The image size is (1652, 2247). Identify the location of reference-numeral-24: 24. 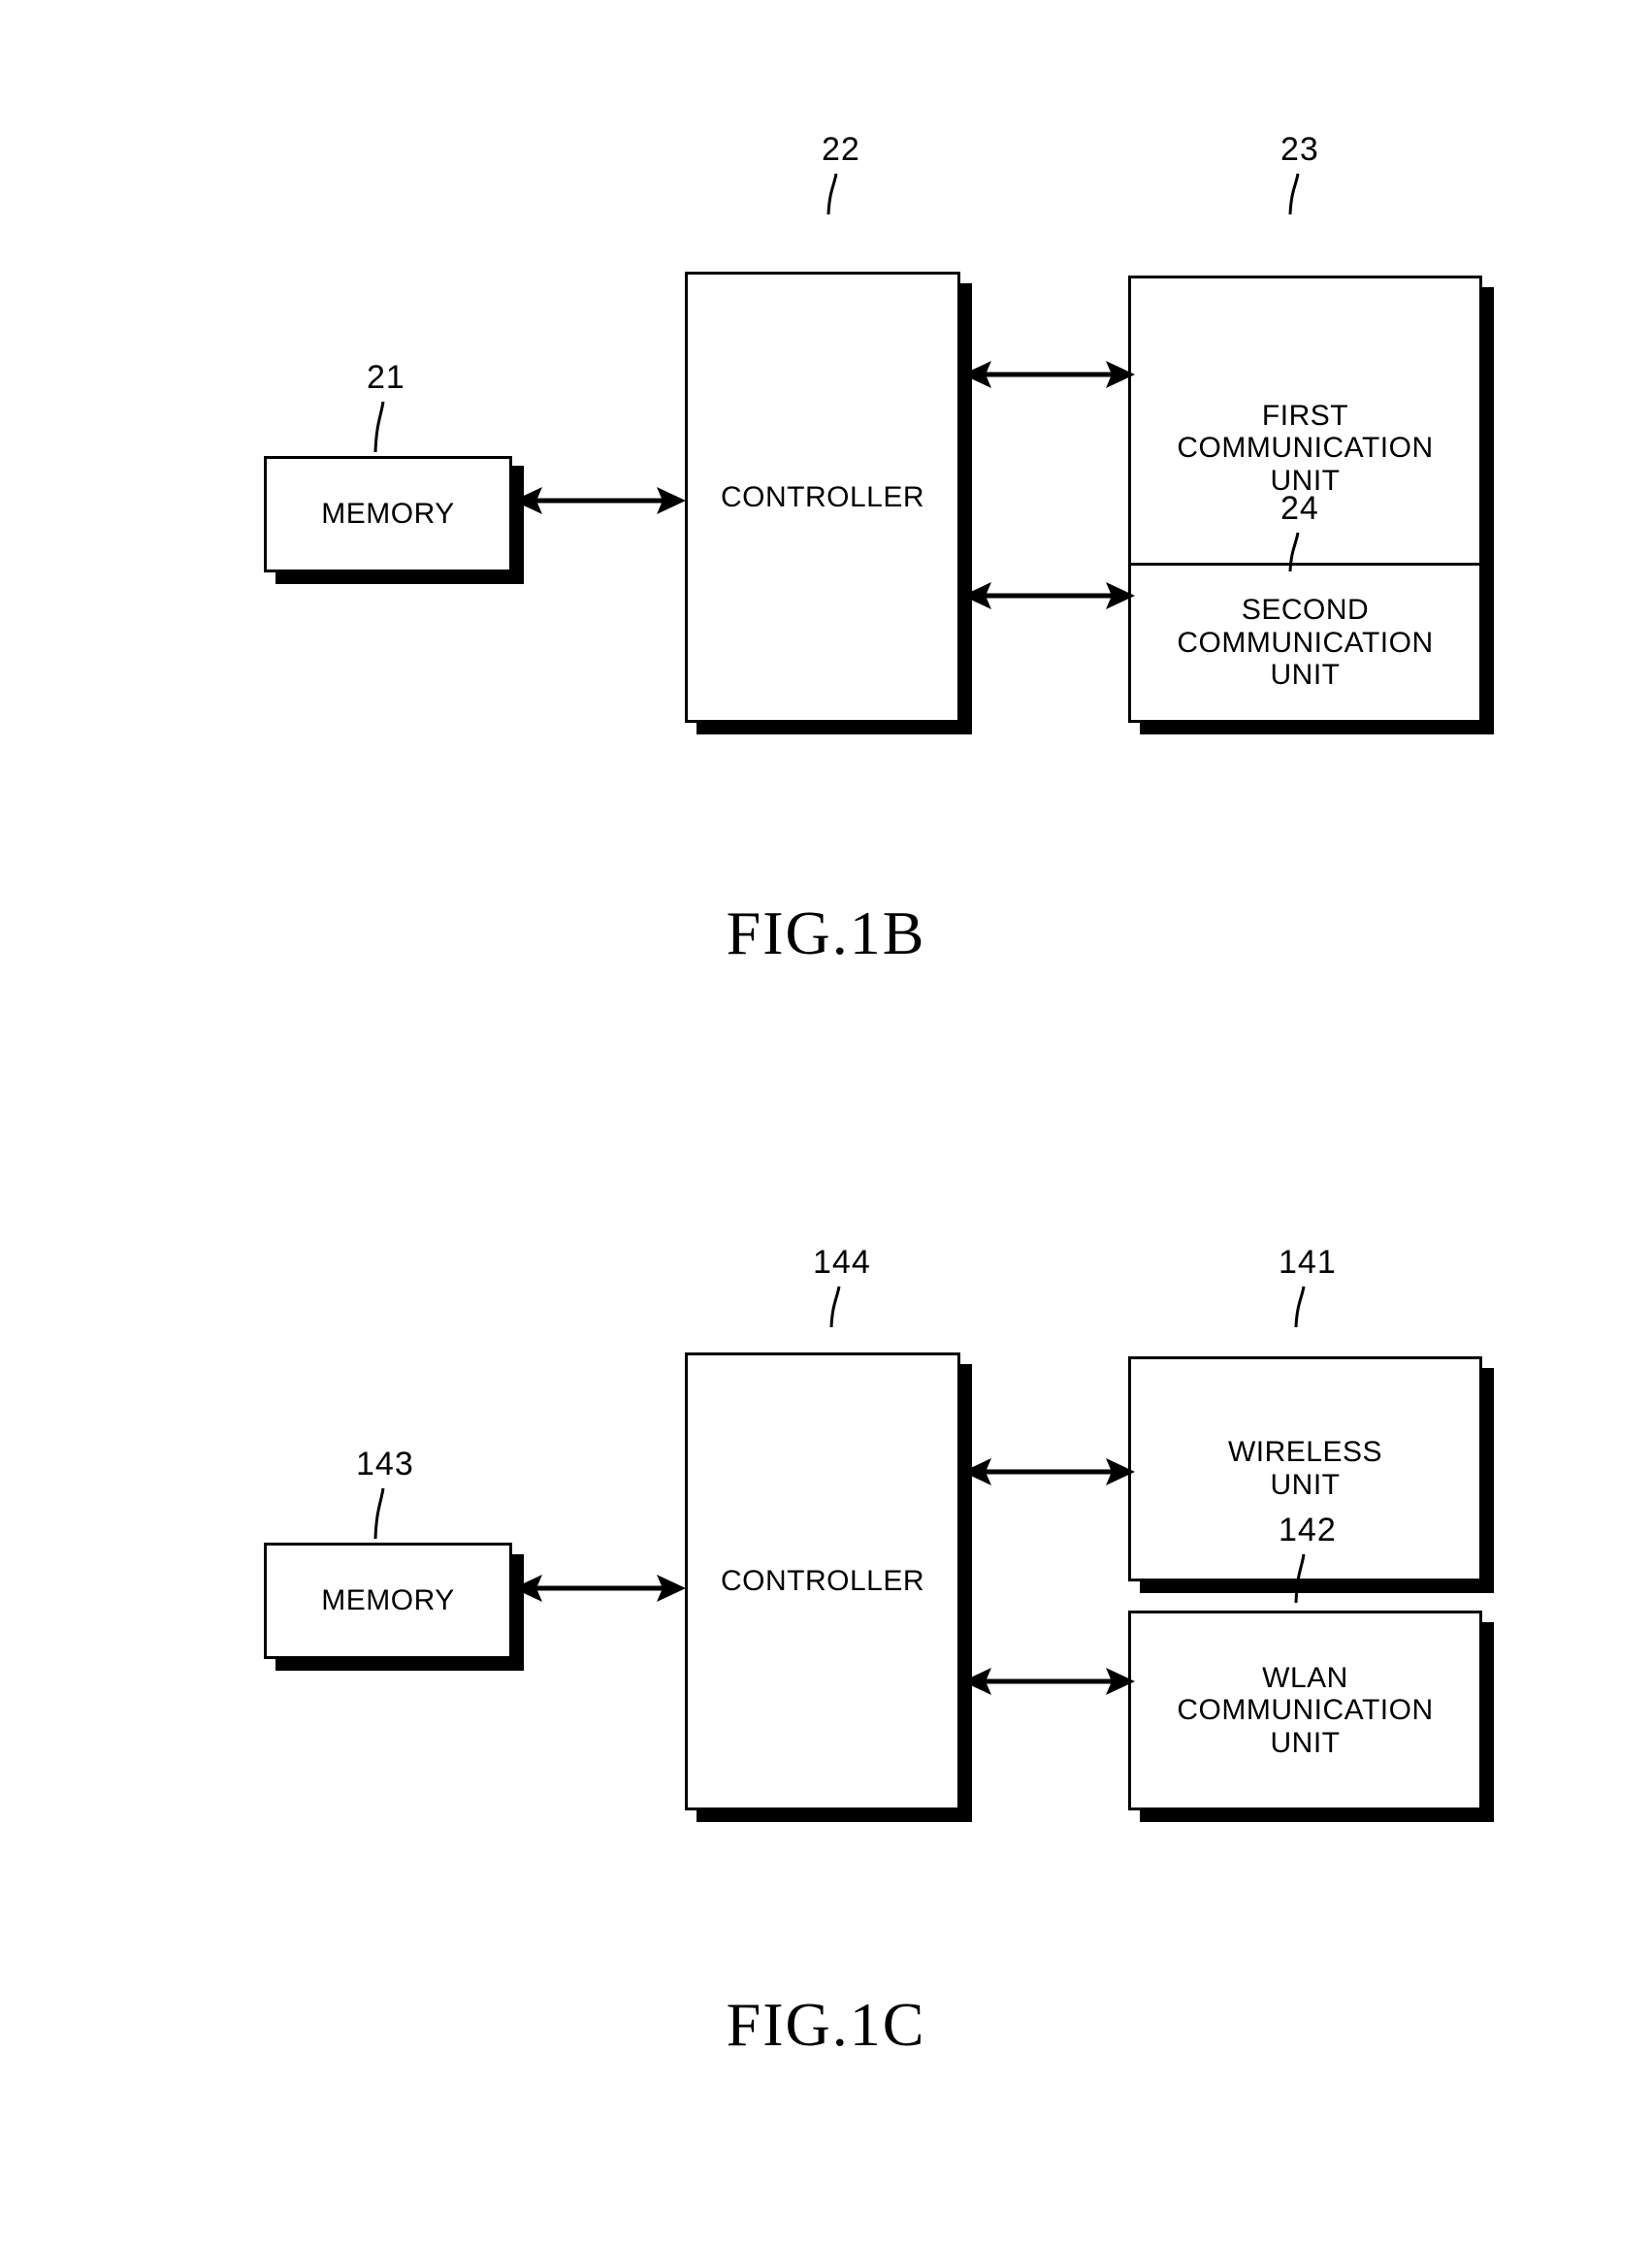
(1299, 508).